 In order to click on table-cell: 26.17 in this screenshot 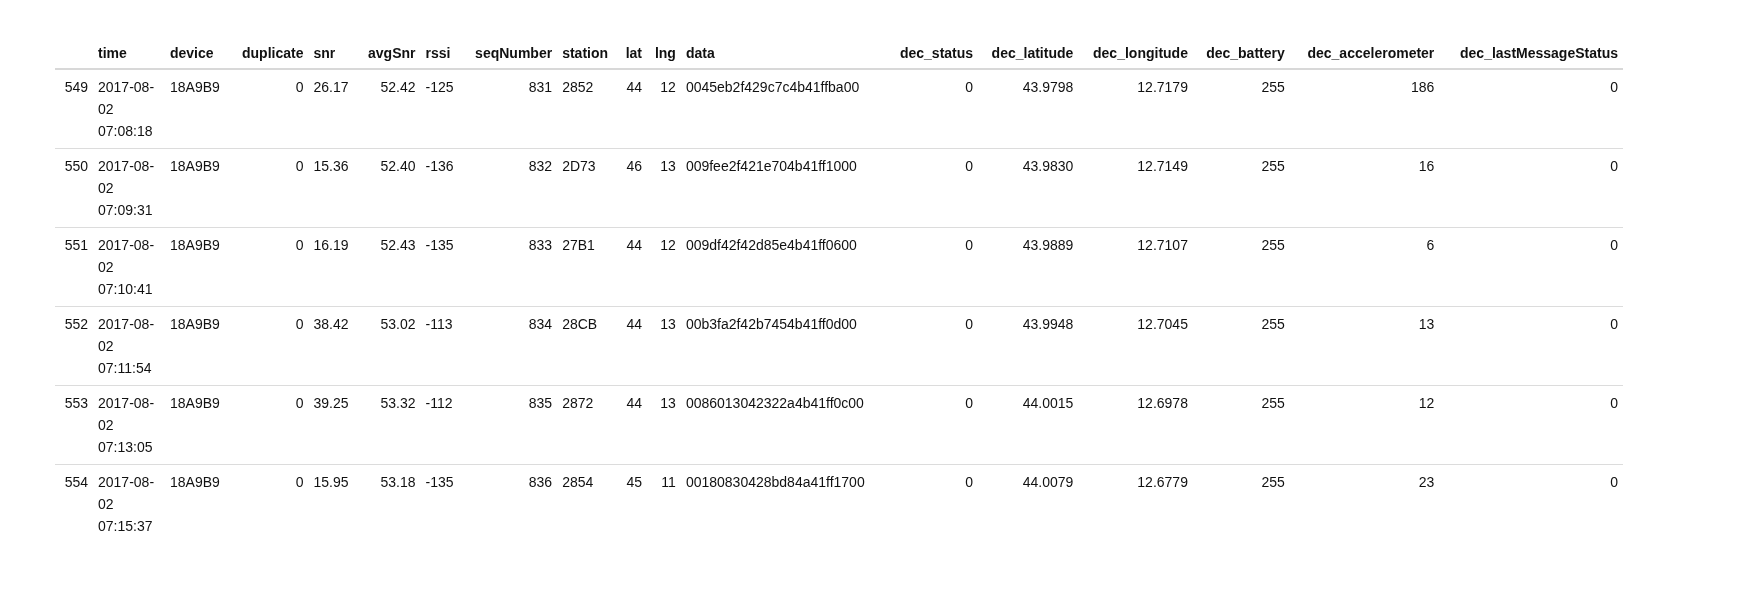, I will do `click(333, 109)`.